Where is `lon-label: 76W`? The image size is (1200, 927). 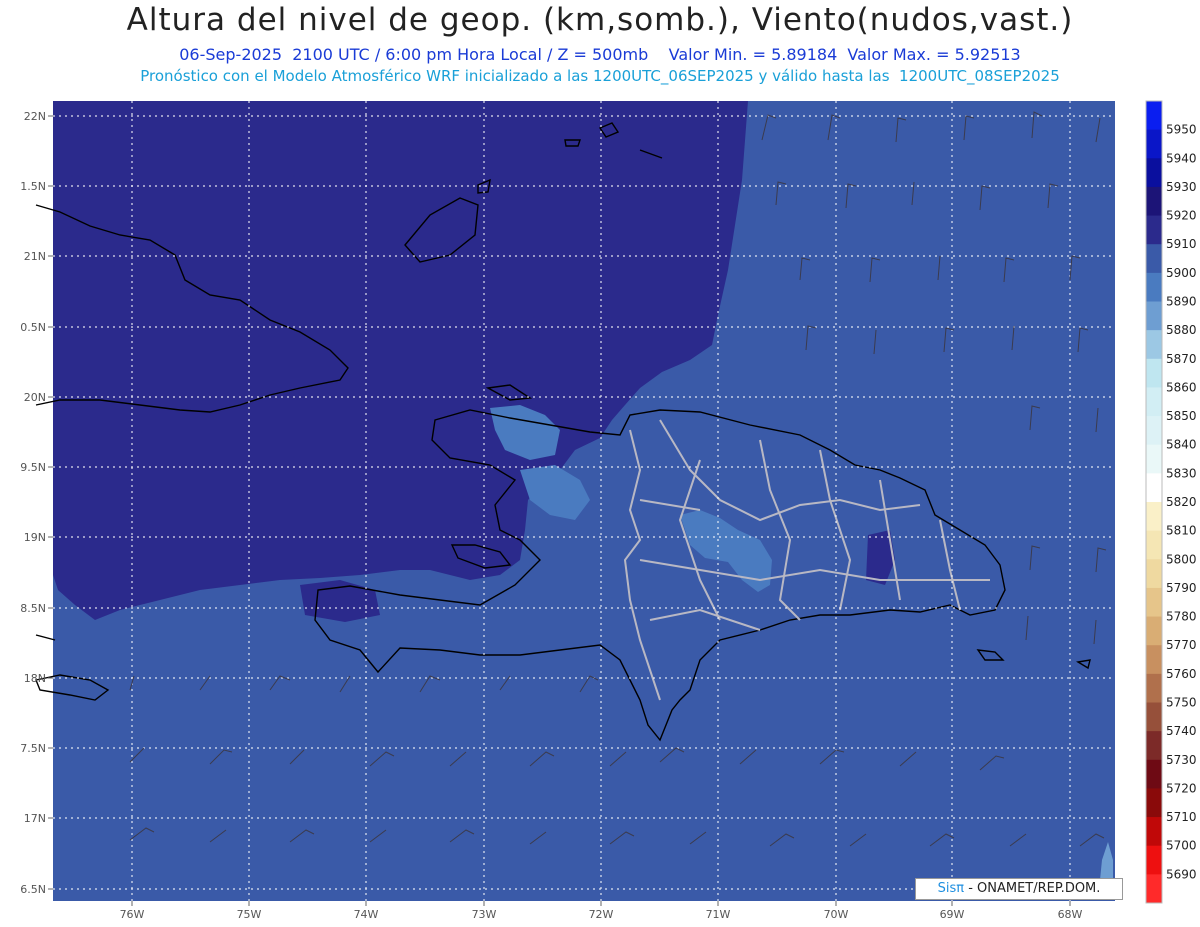 lon-label: 76W is located at coordinates (132, 914).